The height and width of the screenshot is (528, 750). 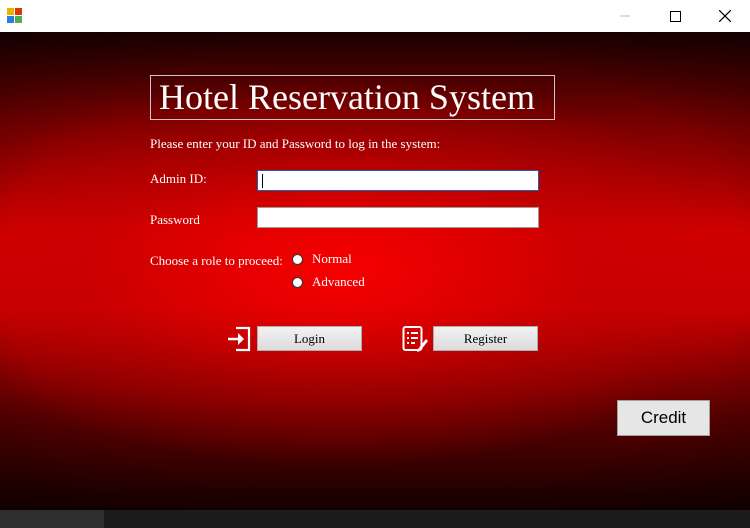 I want to click on text-caret, so click(x=262, y=181).